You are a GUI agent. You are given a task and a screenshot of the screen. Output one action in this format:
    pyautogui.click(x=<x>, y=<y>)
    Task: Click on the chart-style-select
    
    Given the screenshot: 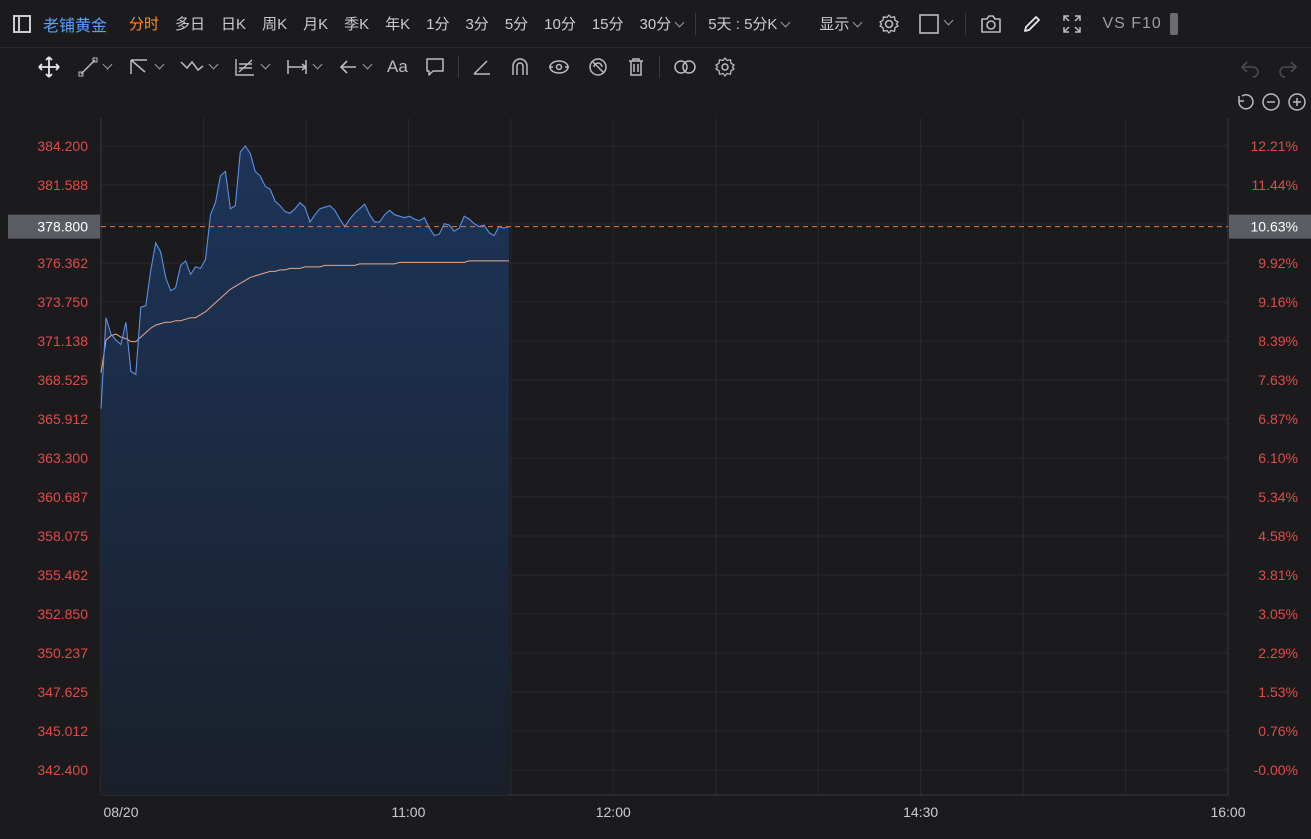 What is the action you would take?
    pyautogui.click(x=936, y=24)
    